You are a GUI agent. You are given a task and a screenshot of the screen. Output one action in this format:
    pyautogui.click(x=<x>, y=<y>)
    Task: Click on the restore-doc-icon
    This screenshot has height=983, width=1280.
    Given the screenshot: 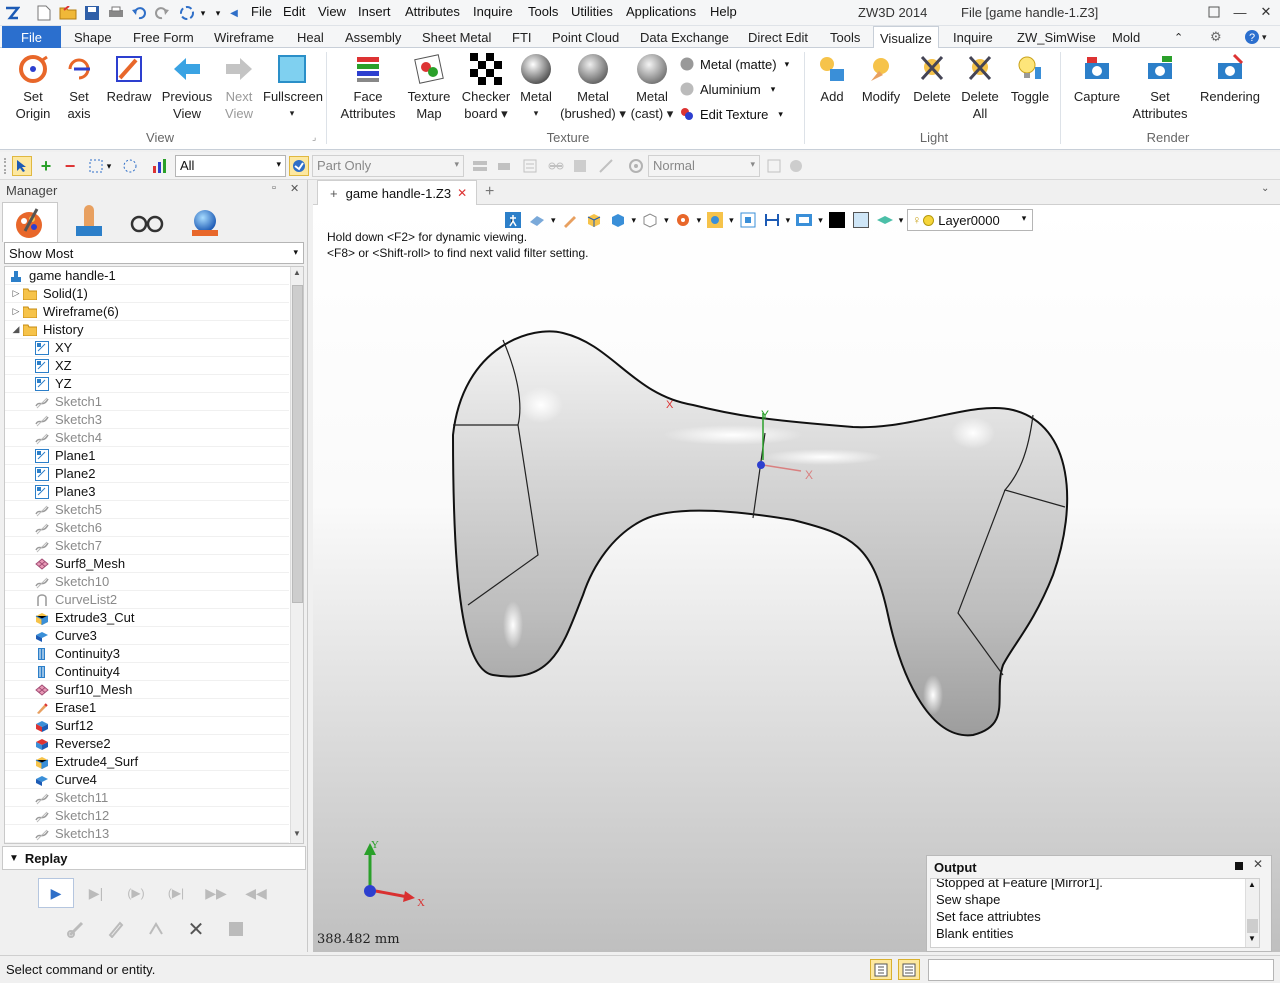 What is the action you would take?
    pyautogui.click(x=1214, y=12)
    